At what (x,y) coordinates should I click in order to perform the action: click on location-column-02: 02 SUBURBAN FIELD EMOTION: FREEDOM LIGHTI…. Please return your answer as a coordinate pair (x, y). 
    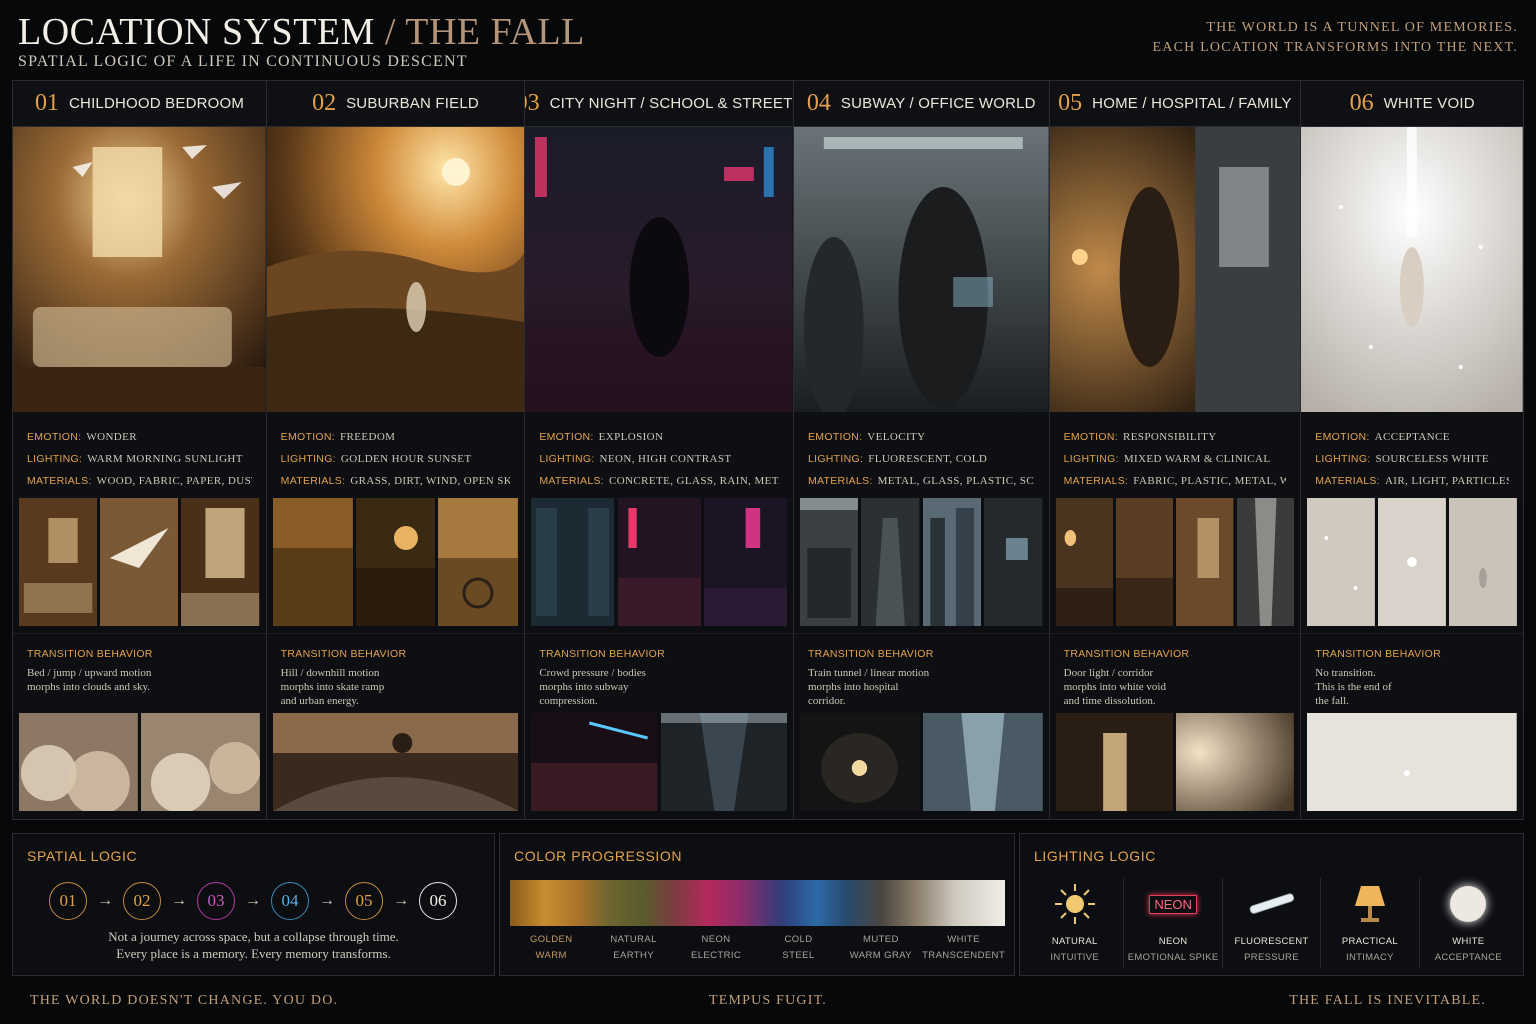
    Looking at the image, I should click on (396, 450).